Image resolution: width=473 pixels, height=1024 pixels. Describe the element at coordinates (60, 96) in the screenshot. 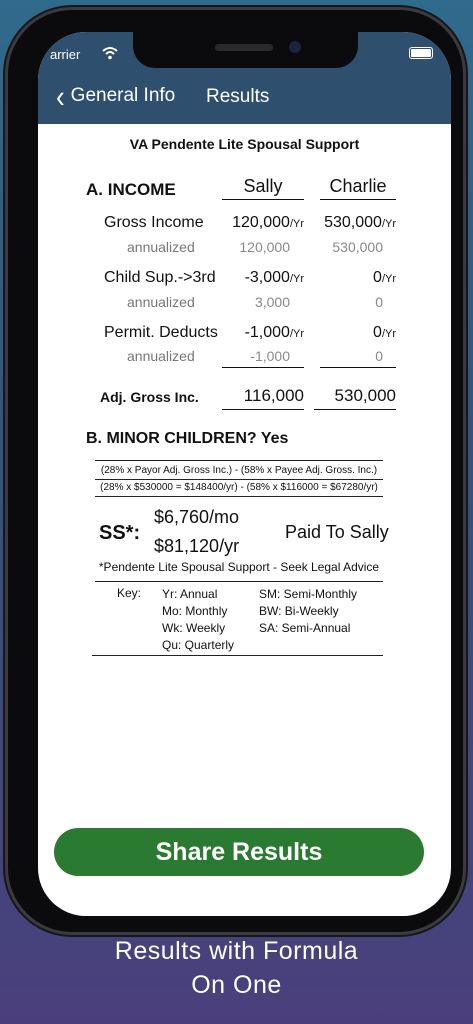

I see `chevron-left-icon: ‹` at that location.